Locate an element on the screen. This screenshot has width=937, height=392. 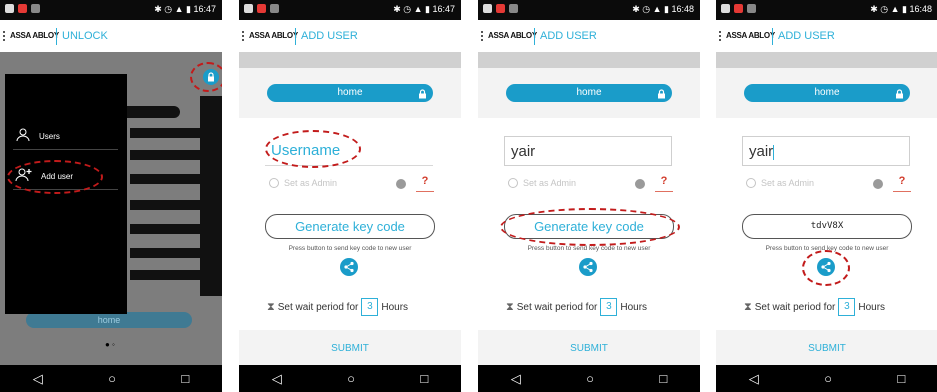
page-indicator: ● ◦ is located at coordinates (110, 344).